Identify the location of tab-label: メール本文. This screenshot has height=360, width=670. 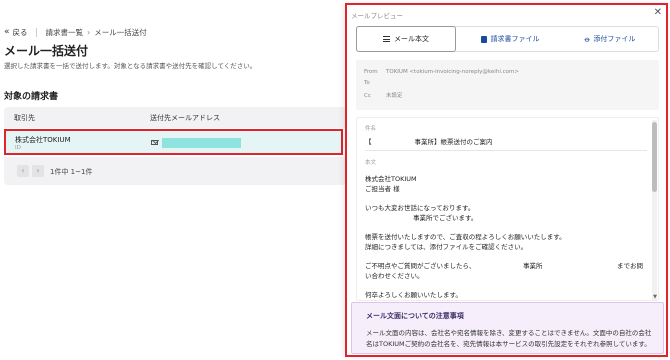
(411, 39).